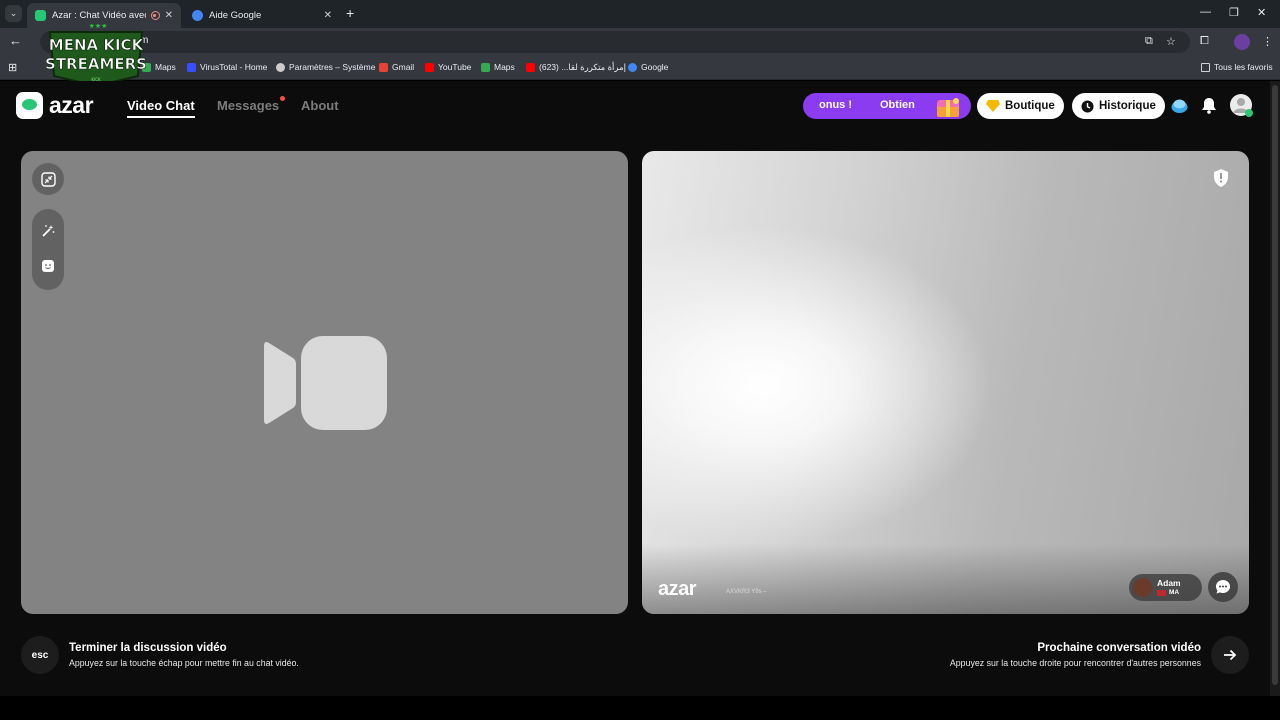  I want to click on end-chat-esc-button: esc, so click(40, 655).